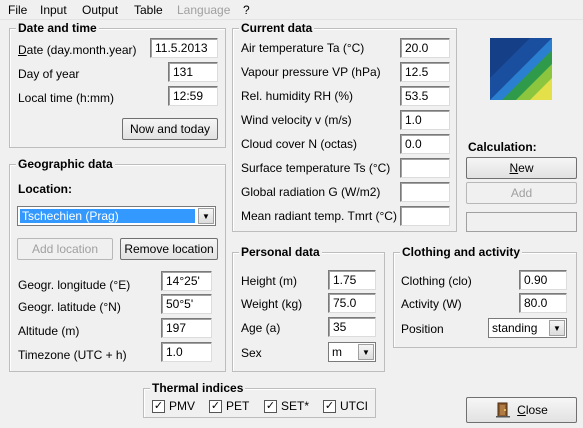 The width and height of the screenshot is (583, 428). What do you see at coordinates (186, 352) in the screenshot?
I see `timezone-field: 1.0` at bounding box center [186, 352].